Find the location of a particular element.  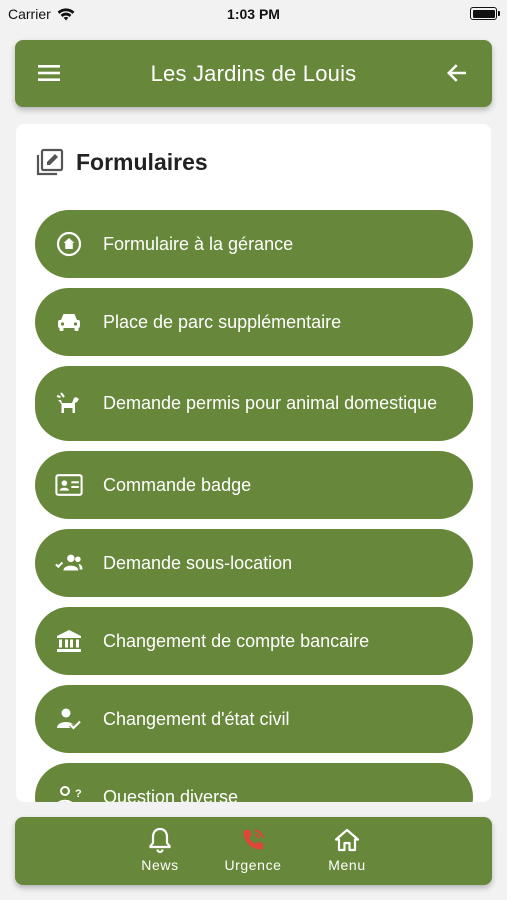

form-item-pet-permit: Demande permis pour animal domestique is located at coordinates (254, 403).